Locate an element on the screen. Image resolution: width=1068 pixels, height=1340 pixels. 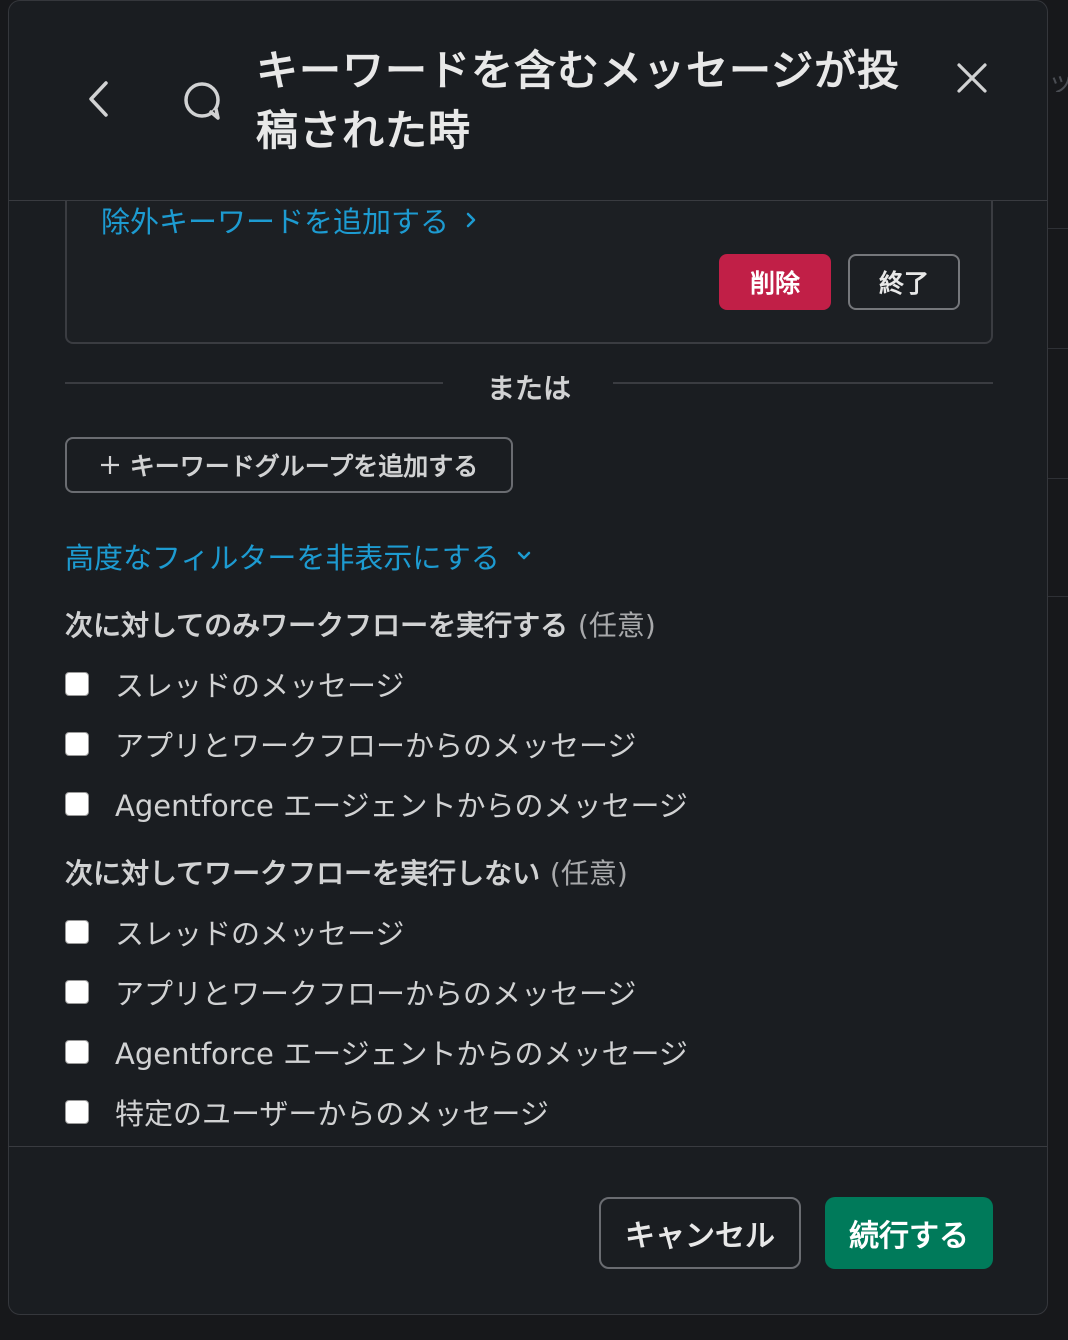
add-exclude-keyword-label: 除外キーワードを追加する is located at coordinates (275, 222).